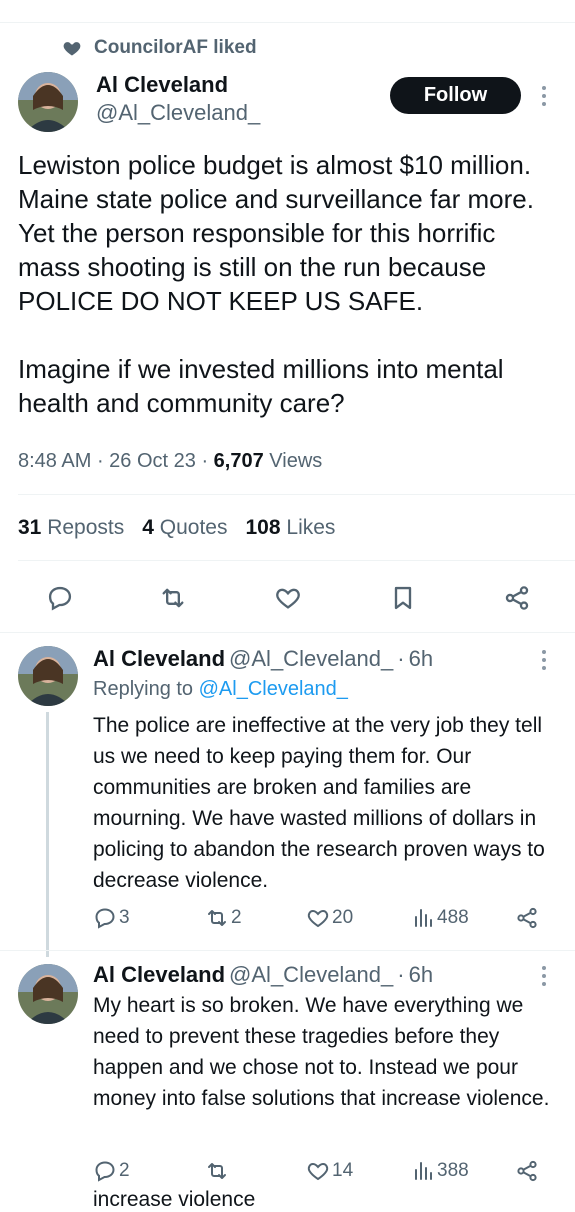 The height and width of the screenshot is (1212, 575). Describe the element at coordinates (455, 95) in the screenshot. I see `follow-button: Follow` at that location.